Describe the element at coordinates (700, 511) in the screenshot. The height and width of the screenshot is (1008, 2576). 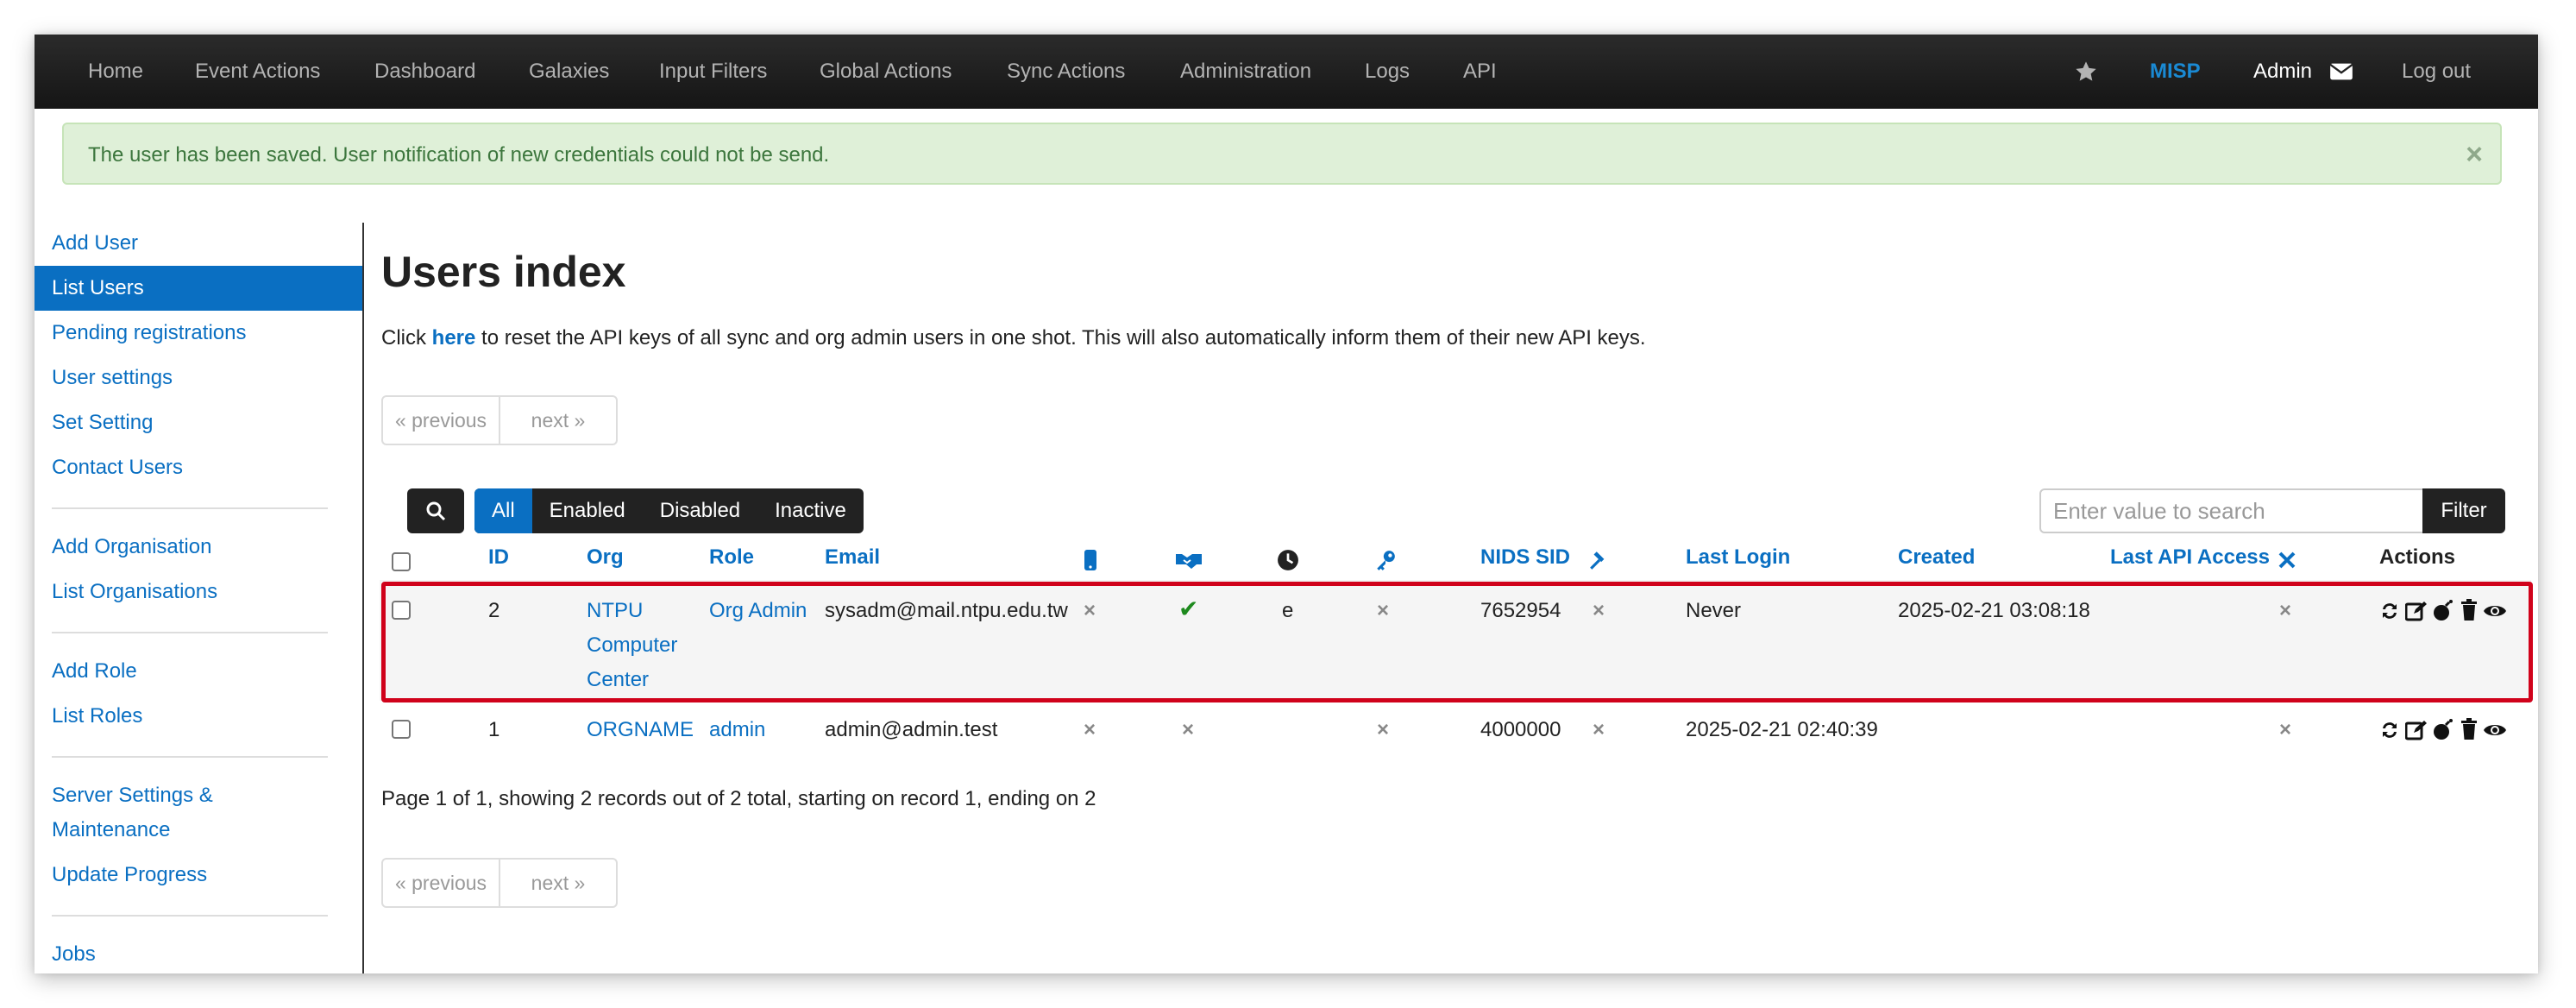
I see `filter-disabled-button: Disabled` at that location.